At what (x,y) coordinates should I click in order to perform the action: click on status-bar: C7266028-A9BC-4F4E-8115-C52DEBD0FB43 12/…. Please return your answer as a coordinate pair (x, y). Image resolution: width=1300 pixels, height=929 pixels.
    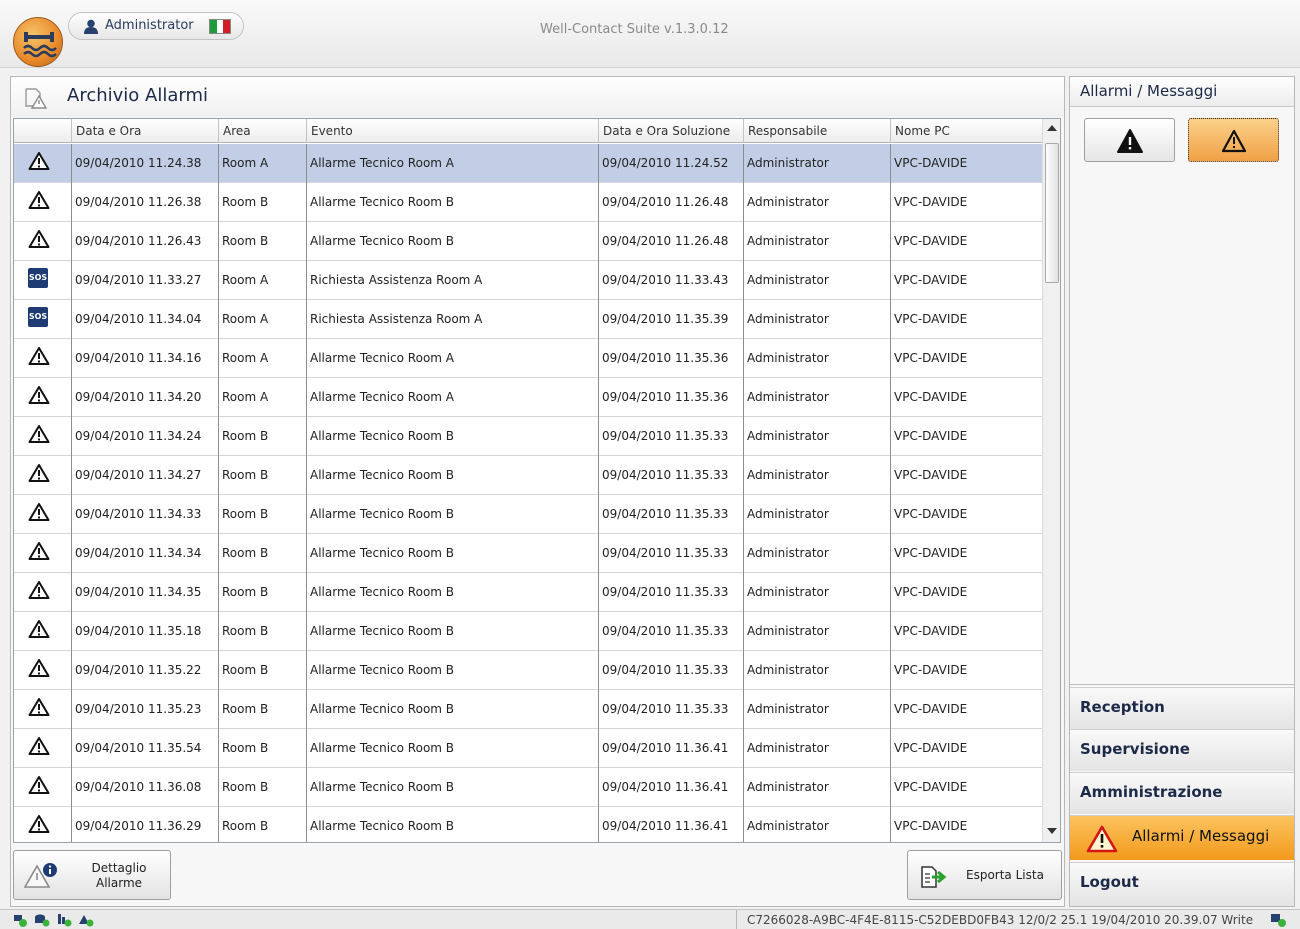
    Looking at the image, I should click on (650, 919).